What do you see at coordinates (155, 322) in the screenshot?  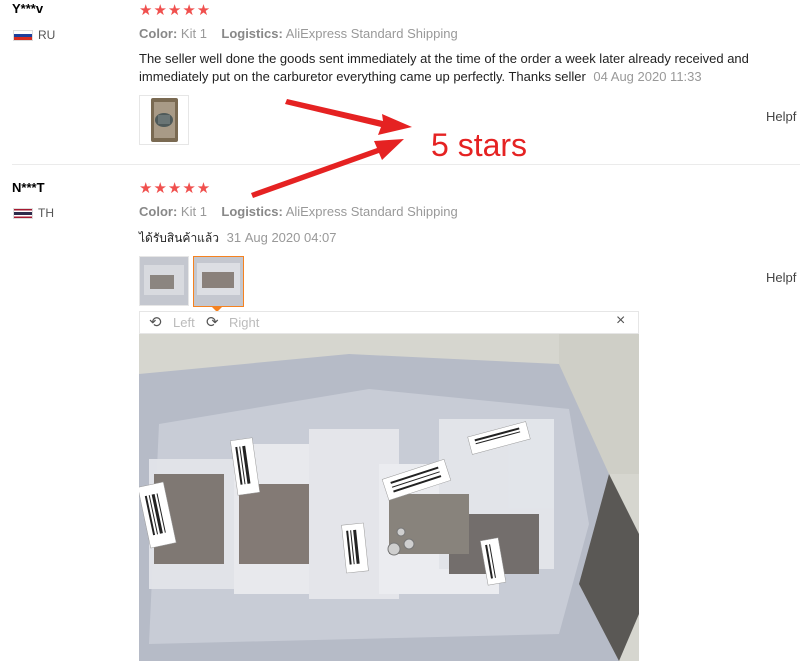 I see `rotate-left-icon: ⟲` at bounding box center [155, 322].